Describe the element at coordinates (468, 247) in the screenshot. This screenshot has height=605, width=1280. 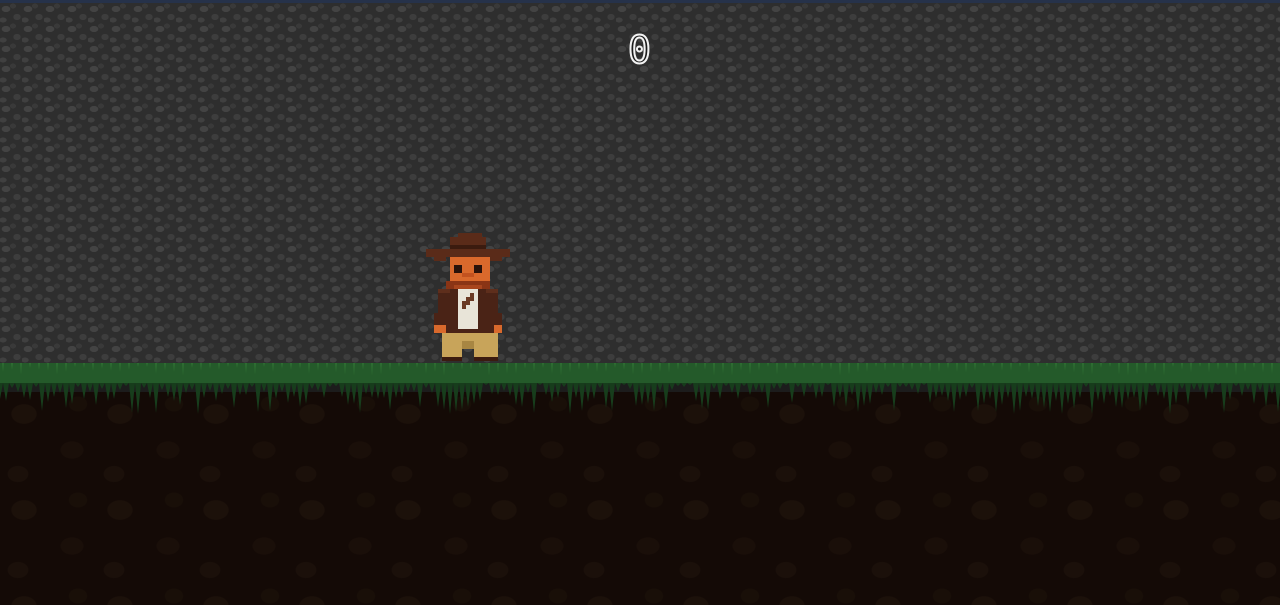
I see `hat` at that location.